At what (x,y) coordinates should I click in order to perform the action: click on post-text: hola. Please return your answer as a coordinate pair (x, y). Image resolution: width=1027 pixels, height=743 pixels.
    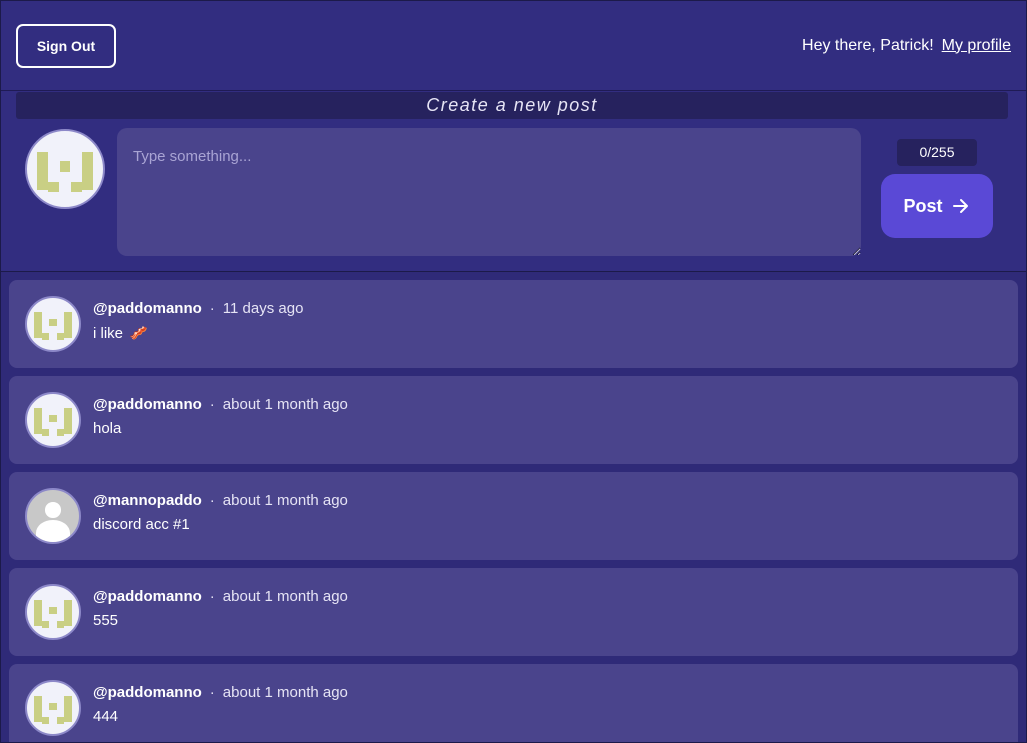
    Looking at the image, I should click on (107, 428).